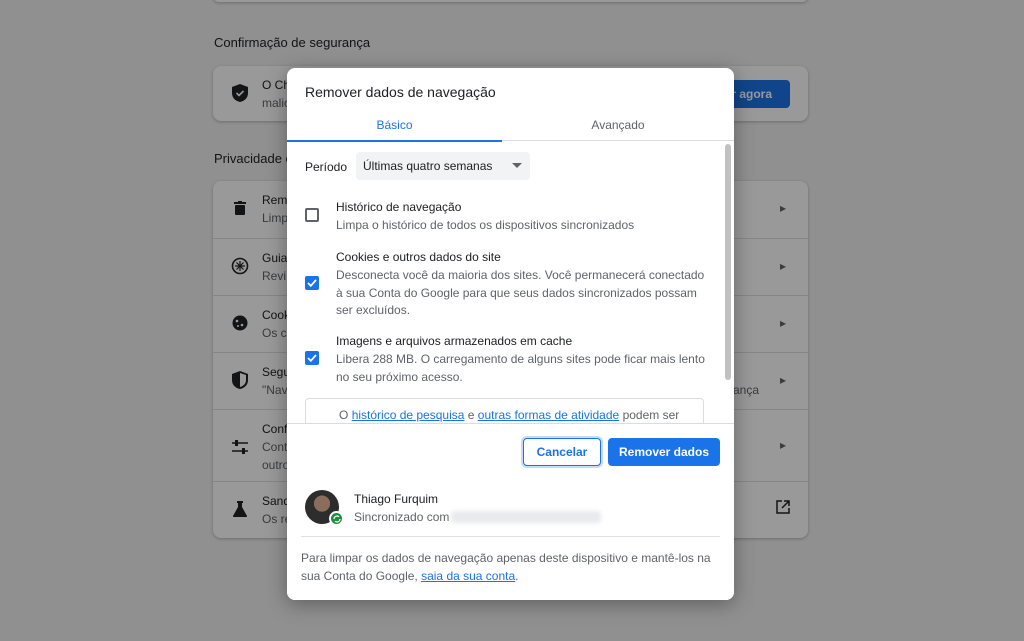 Image resolution: width=1024 pixels, height=641 pixels. Describe the element at coordinates (517, 165) in the screenshot. I see `caret-down-icon` at that location.